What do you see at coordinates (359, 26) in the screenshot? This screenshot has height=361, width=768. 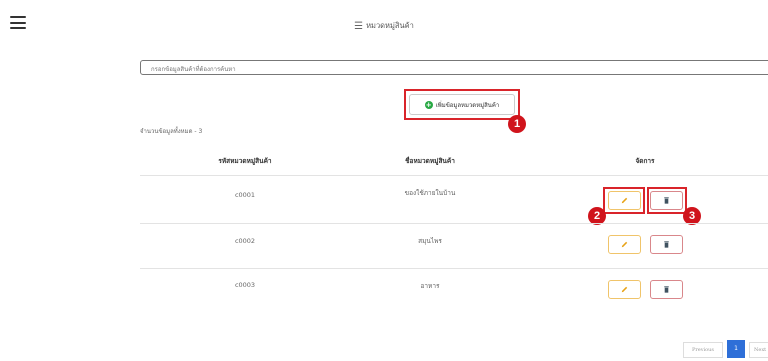 I see `list-icon: ☰` at bounding box center [359, 26].